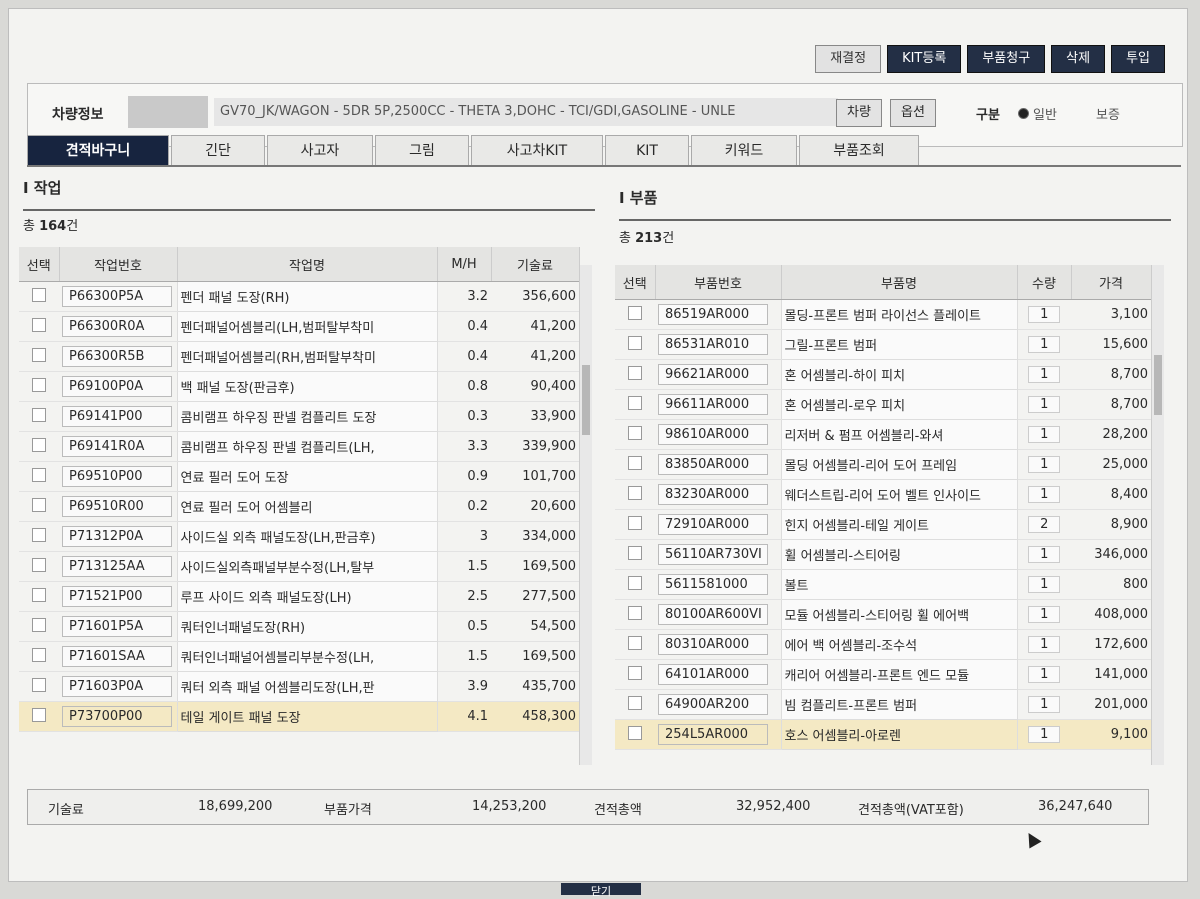 The image size is (1200, 899). What do you see at coordinates (859, 151) in the screenshot?
I see `tab-parts-search: 부품조회` at bounding box center [859, 151].